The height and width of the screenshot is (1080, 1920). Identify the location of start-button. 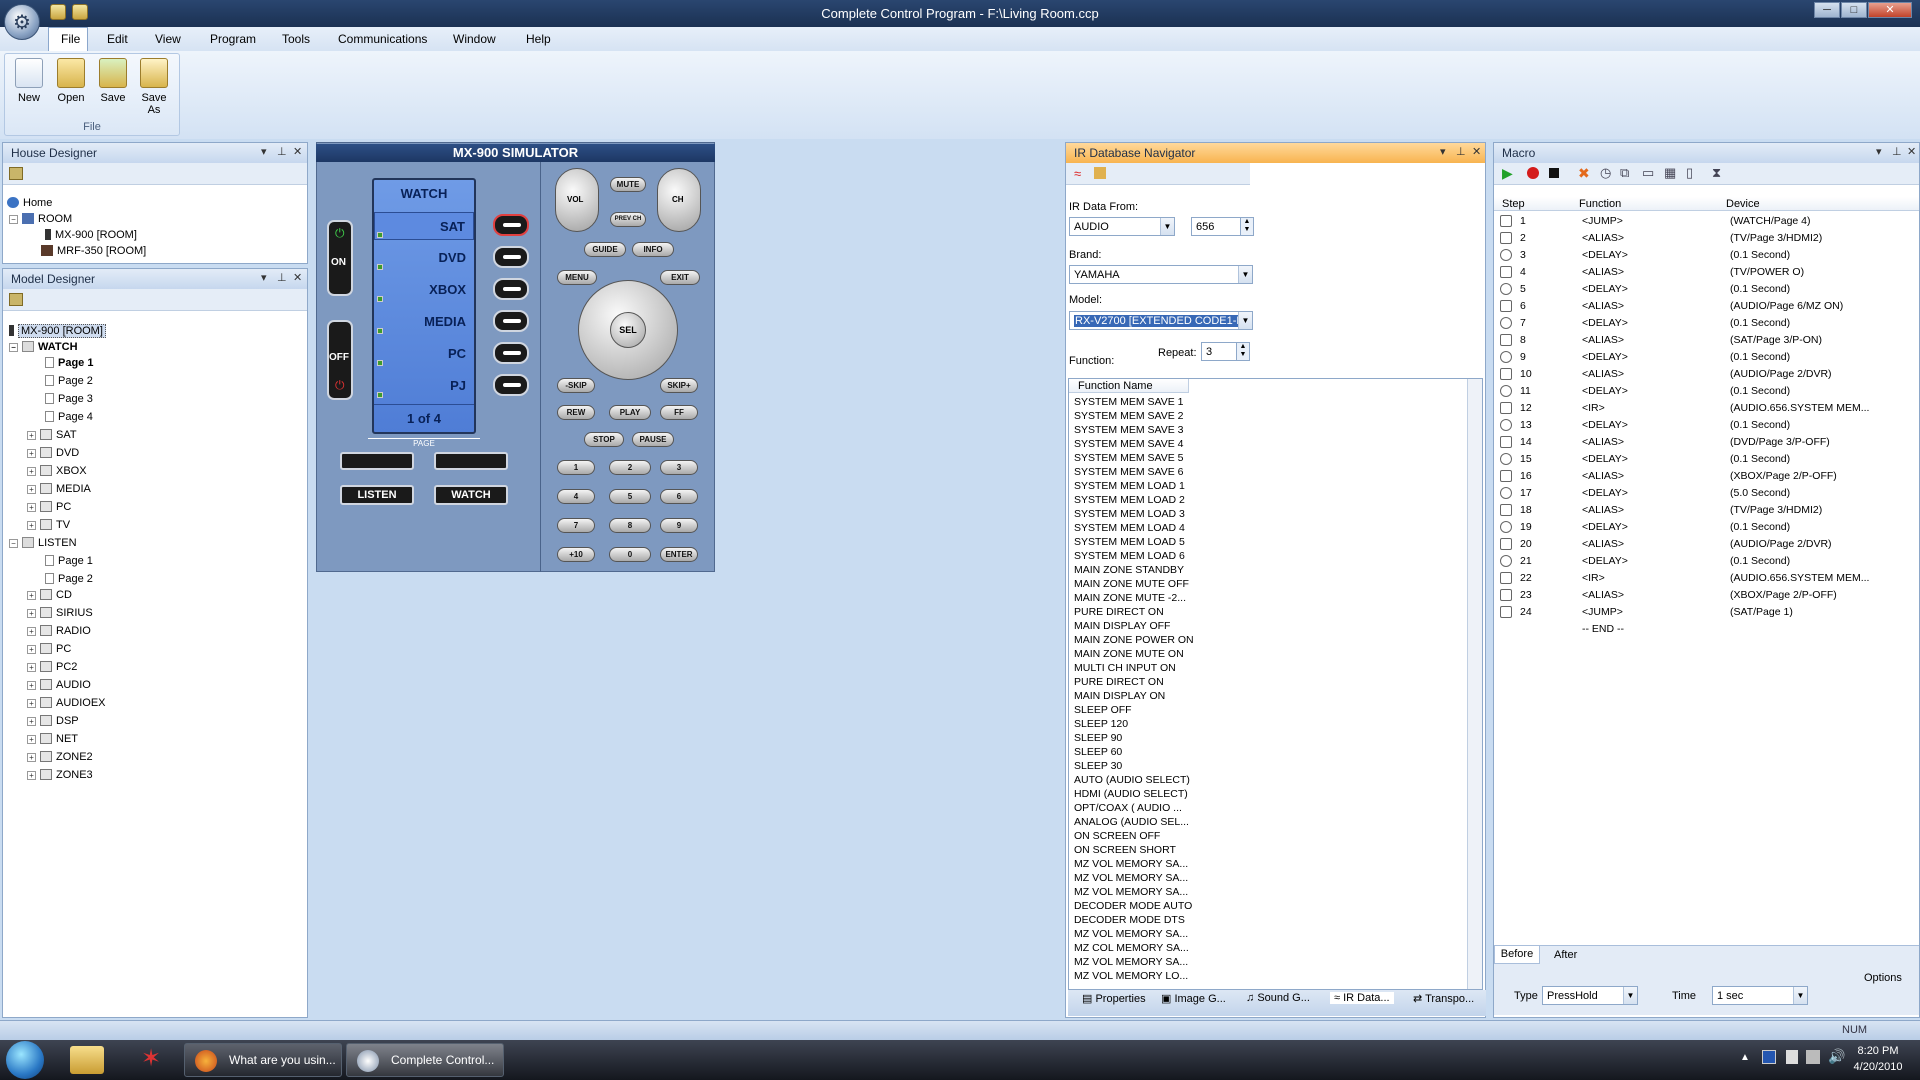
(25, 1060).